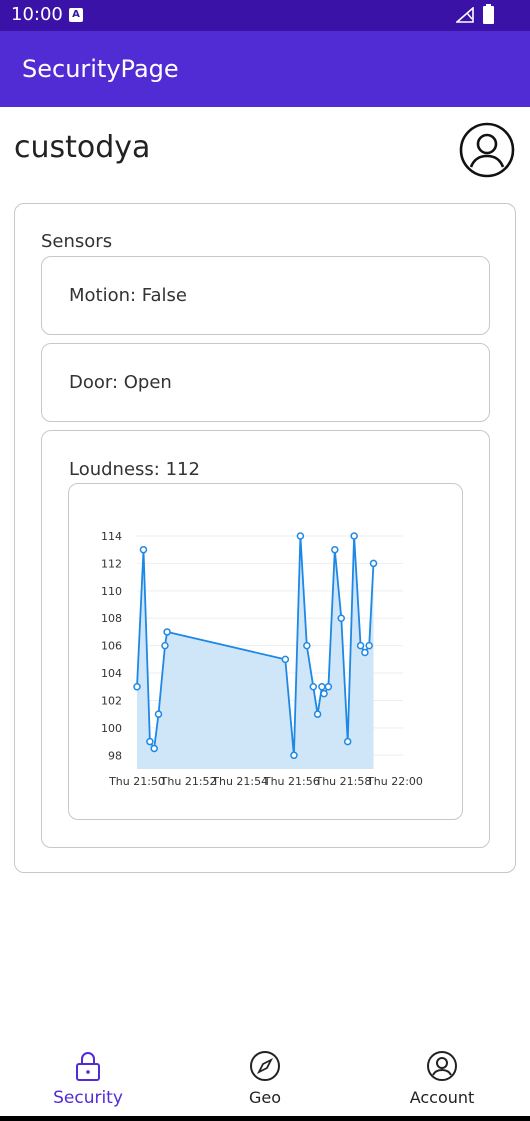 The width and height of the screenshot is (530, 1121). Describe the element at coordinates (136, 781) in the screenshot. I see `x-tick-label: Thu 21:50` at that location.